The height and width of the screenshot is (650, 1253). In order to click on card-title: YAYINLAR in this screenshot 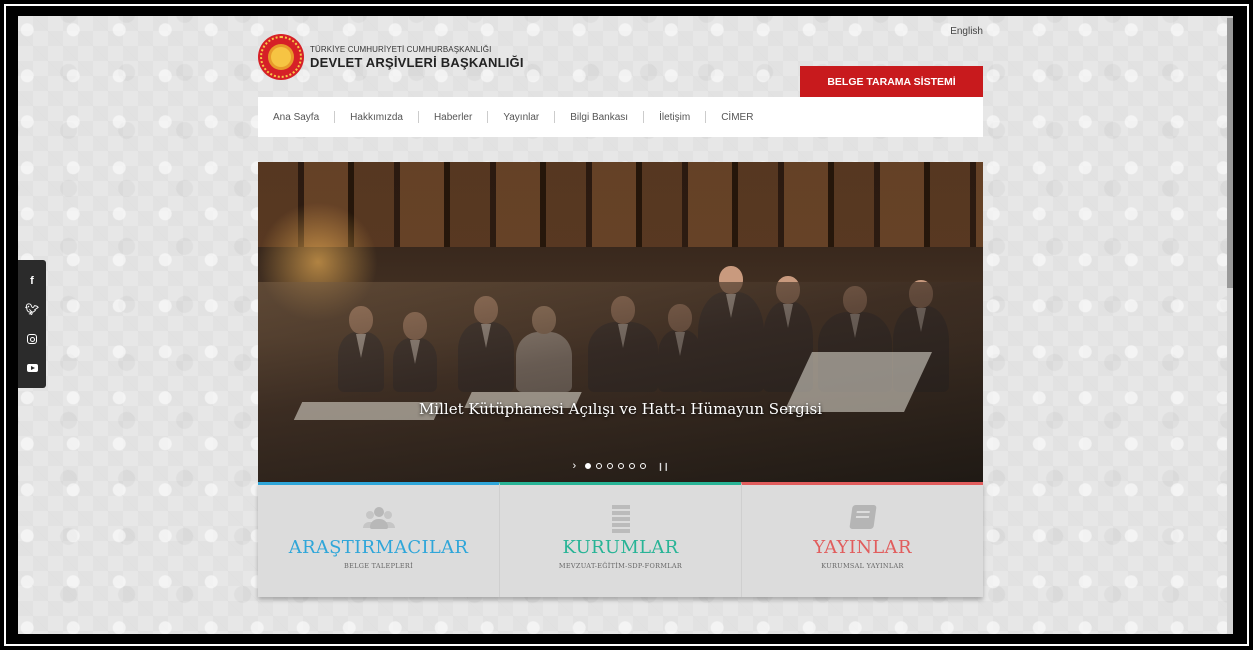, I will do `click(862, 547)`.